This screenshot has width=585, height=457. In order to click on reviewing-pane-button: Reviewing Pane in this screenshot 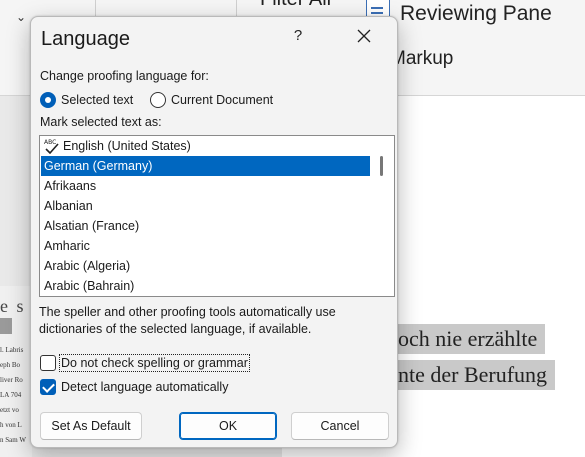, I will do `click(476, 14)`.